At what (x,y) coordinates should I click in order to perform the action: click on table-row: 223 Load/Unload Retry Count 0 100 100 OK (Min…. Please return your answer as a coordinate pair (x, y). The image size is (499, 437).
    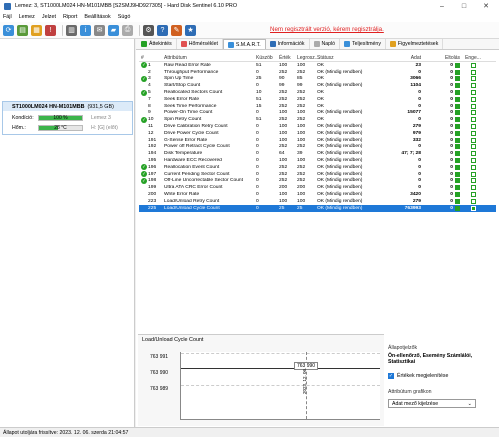
    Looking at the image, I should click on (317, 201).